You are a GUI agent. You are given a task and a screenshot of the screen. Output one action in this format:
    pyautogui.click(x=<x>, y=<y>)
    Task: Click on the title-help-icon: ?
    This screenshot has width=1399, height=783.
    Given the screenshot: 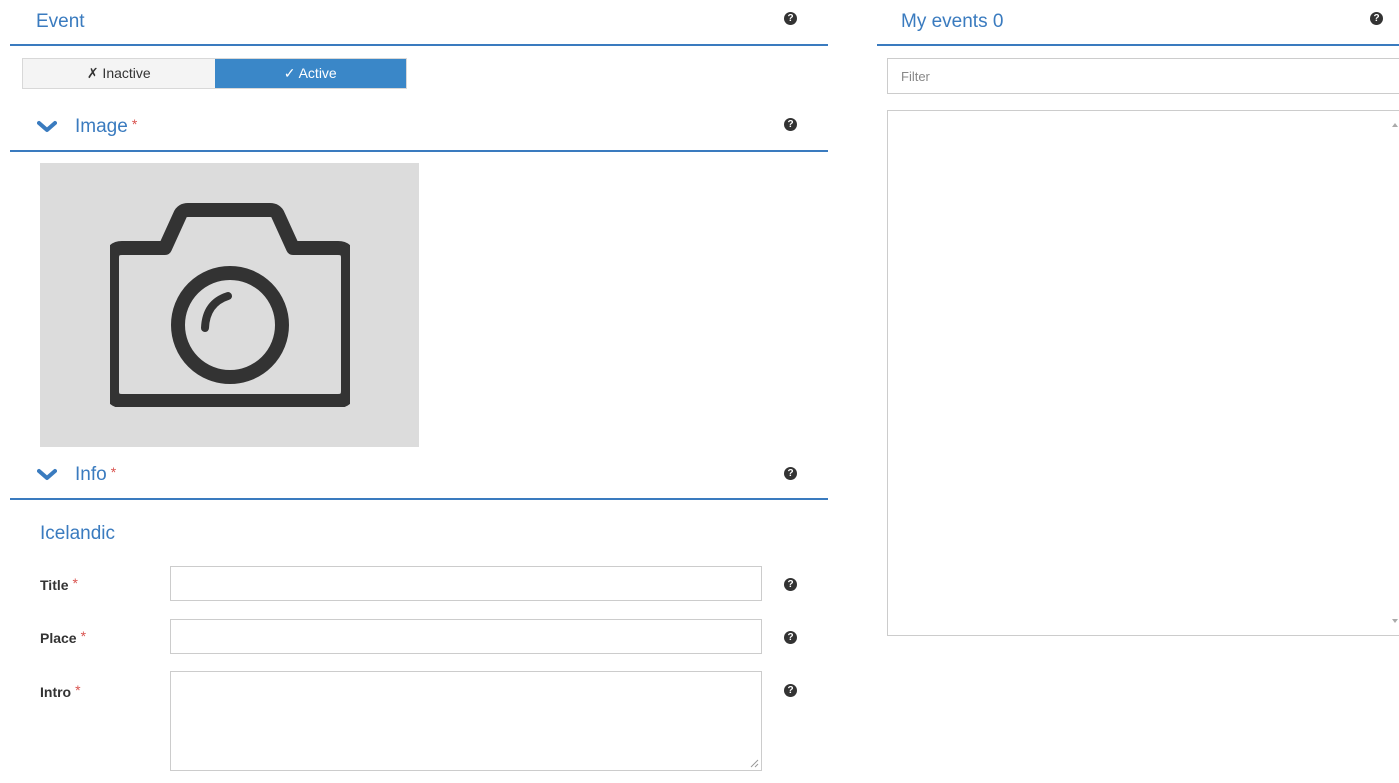 What is the action you would take?
    pyautogui.click(x=790, y=584)
    